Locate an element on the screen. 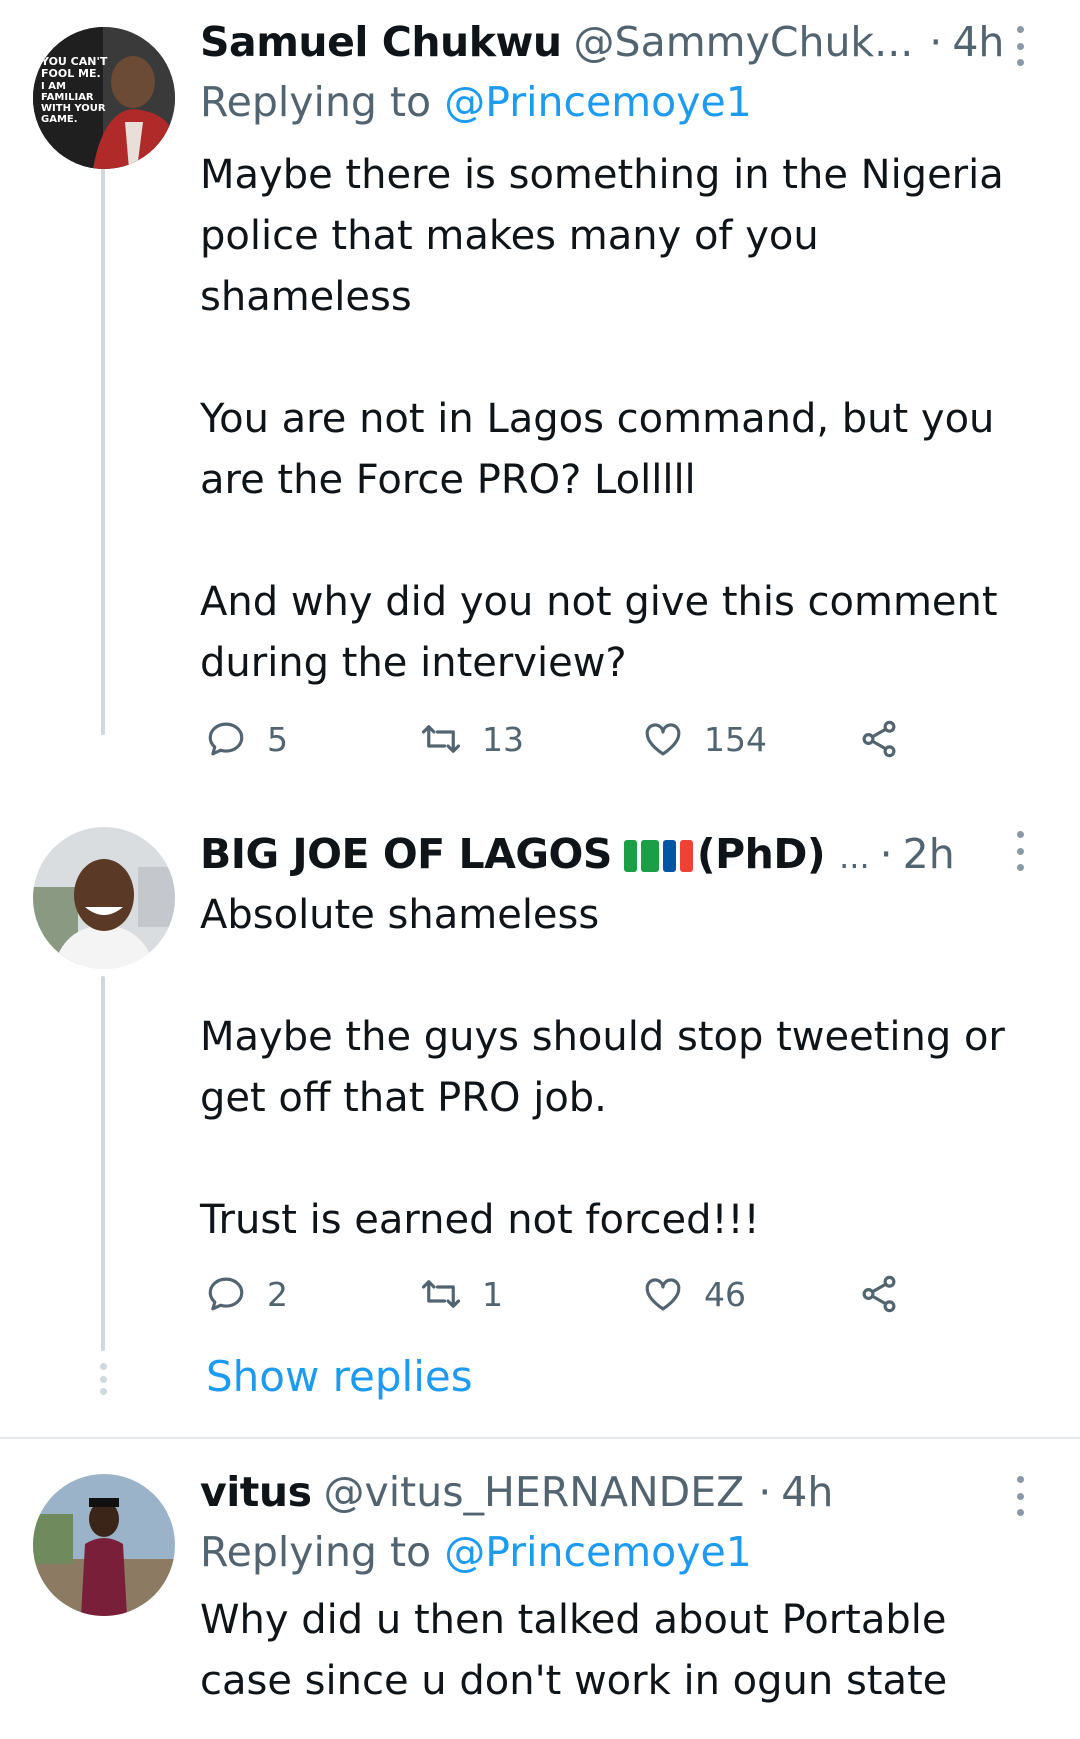 The width and height of the screenshot is (1080, 1739). reply-button: 5 is located at coordinates (246, 739).